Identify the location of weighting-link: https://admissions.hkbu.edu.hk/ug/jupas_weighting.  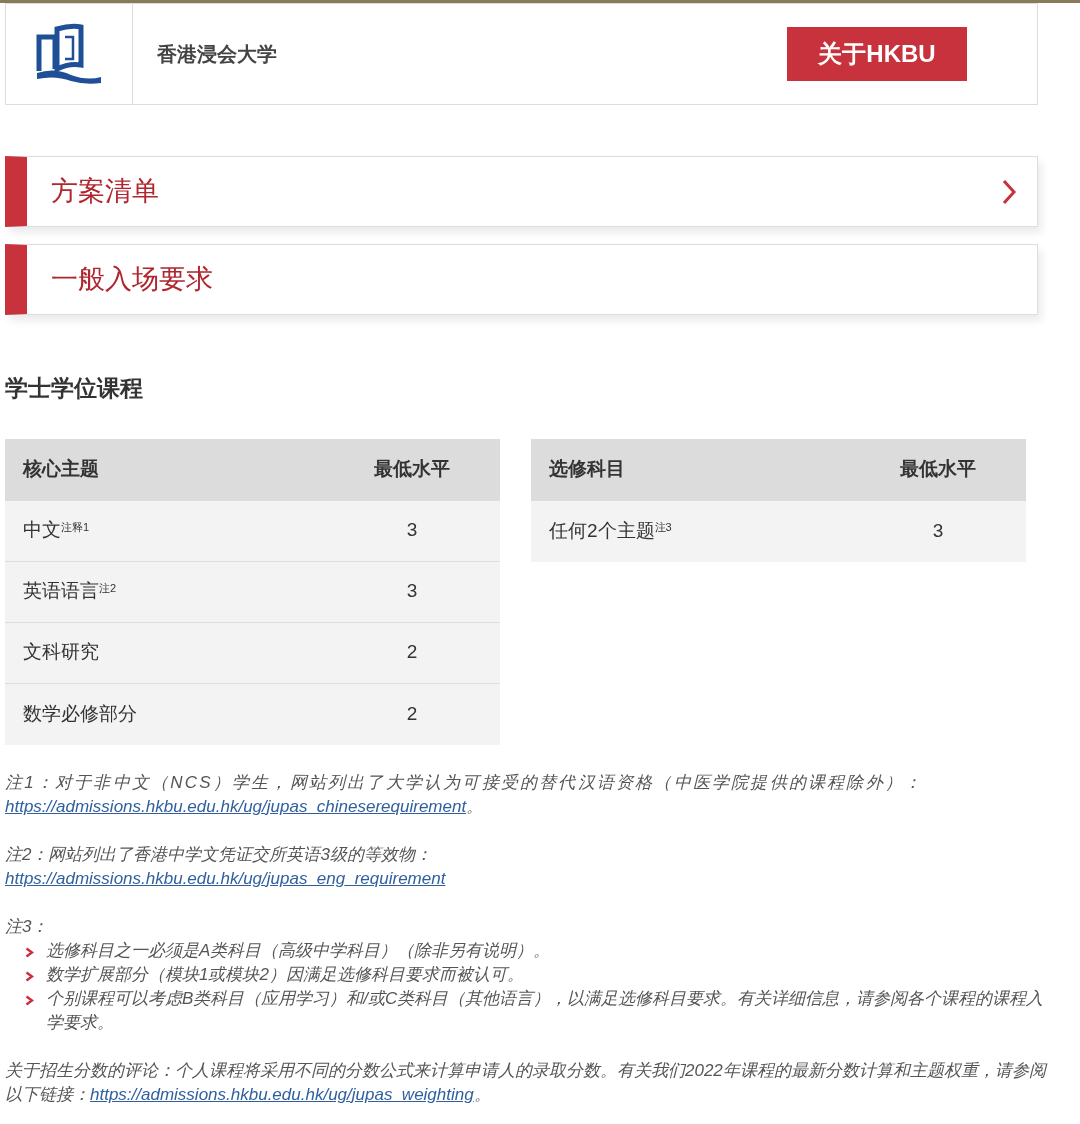
(282, 1094).